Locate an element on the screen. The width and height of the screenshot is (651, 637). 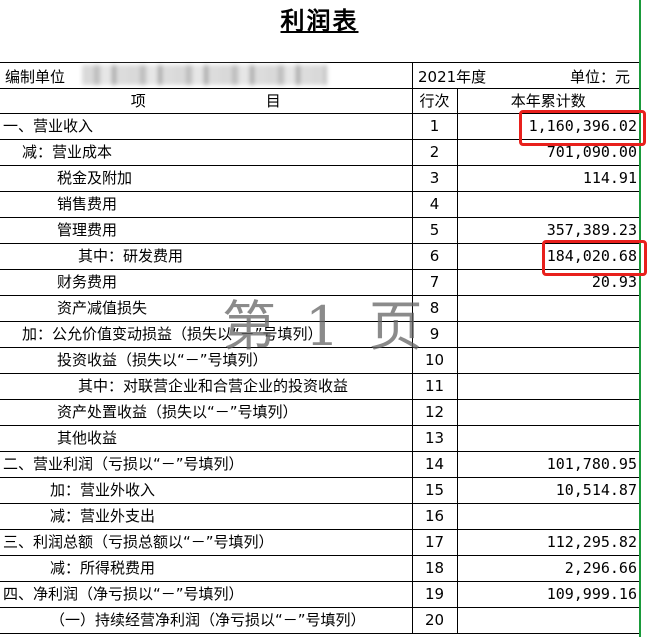
page-title: 利润表 is located at coordinates (319, 20).